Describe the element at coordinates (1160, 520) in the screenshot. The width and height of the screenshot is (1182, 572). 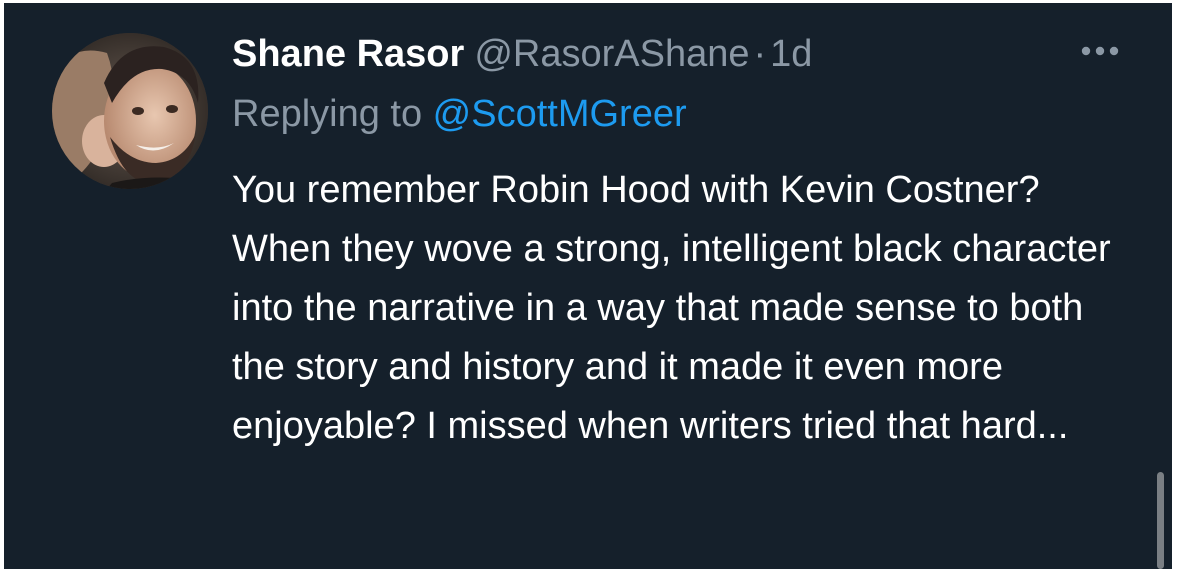
I see `scrollbar-thumb` at that location.